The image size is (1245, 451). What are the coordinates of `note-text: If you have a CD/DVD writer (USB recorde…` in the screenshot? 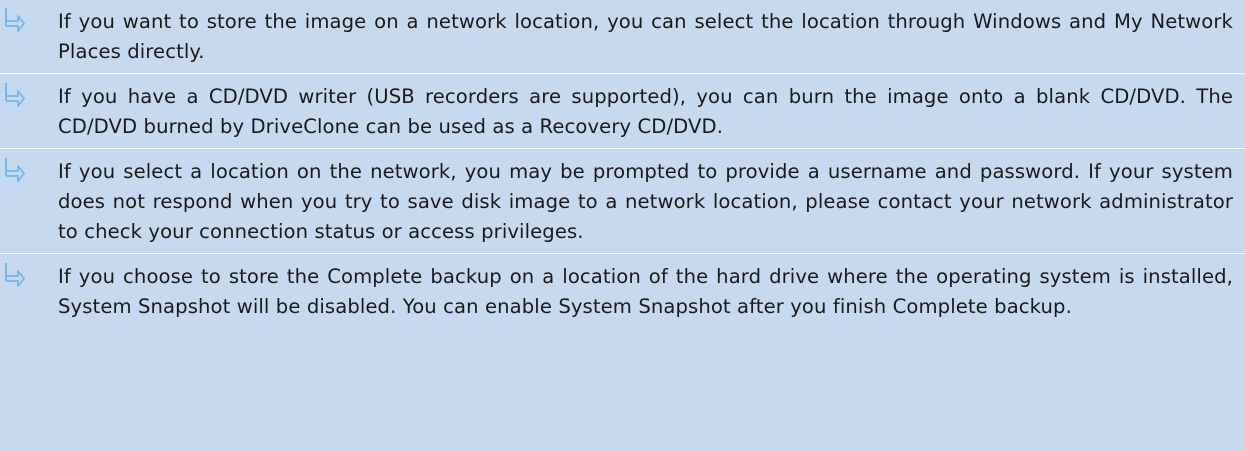 It's located at (645, 111).